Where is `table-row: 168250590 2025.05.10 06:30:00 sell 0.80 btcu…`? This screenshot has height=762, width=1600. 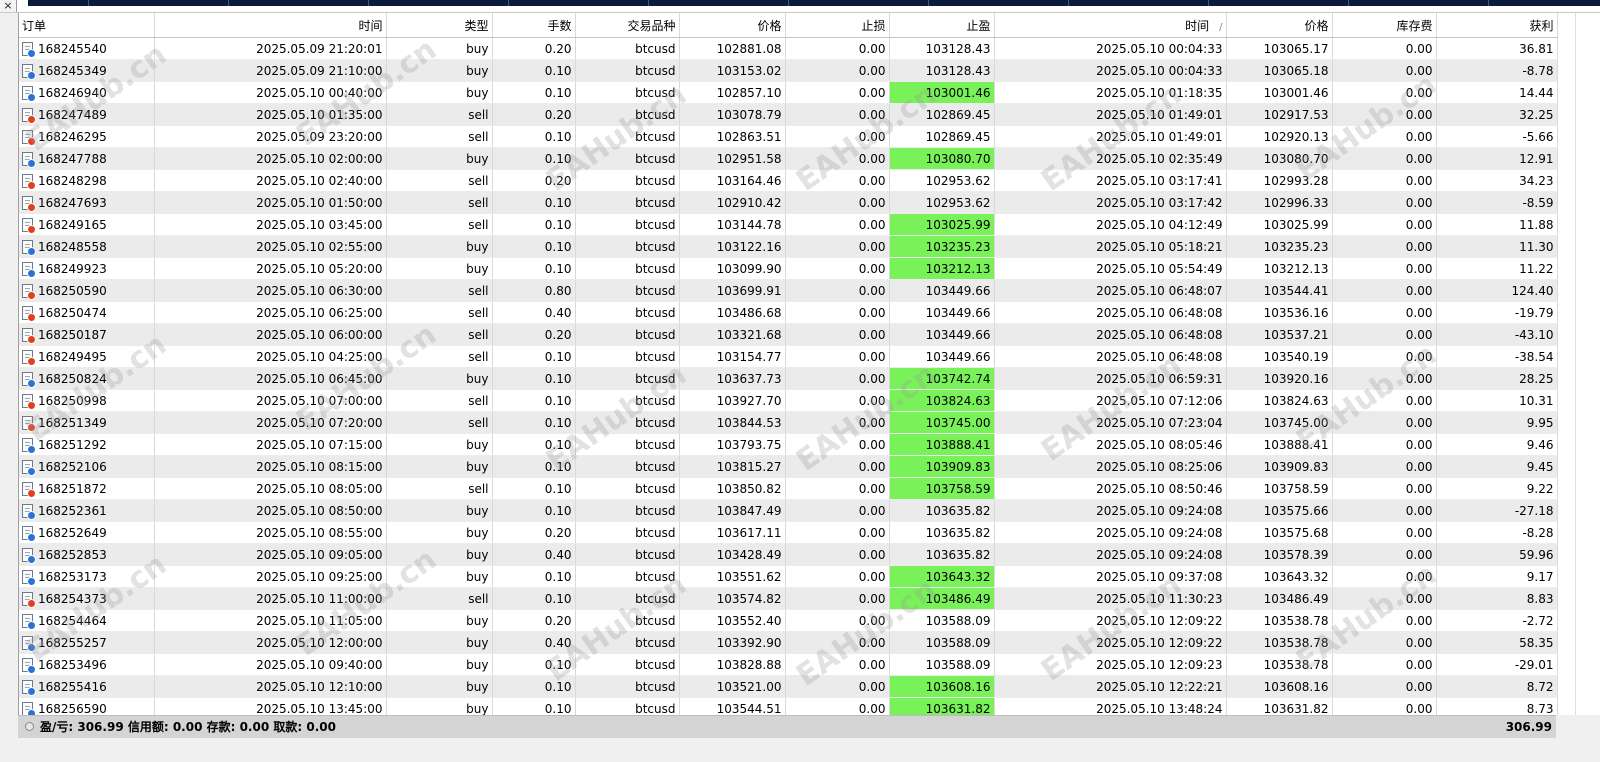
table-row: 168250590 2025.05.10 06:30:00 sell 0.80 btcu… is located at coordinates (788, 290).